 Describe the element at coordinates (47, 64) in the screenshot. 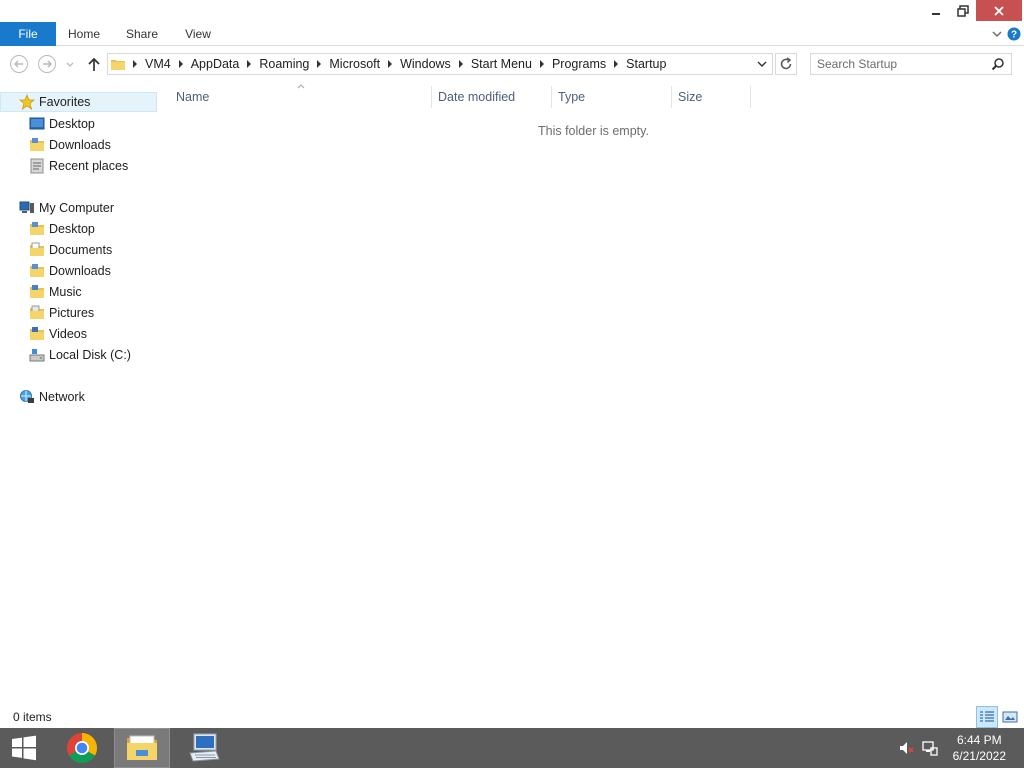

I see `forward-button` at that location.